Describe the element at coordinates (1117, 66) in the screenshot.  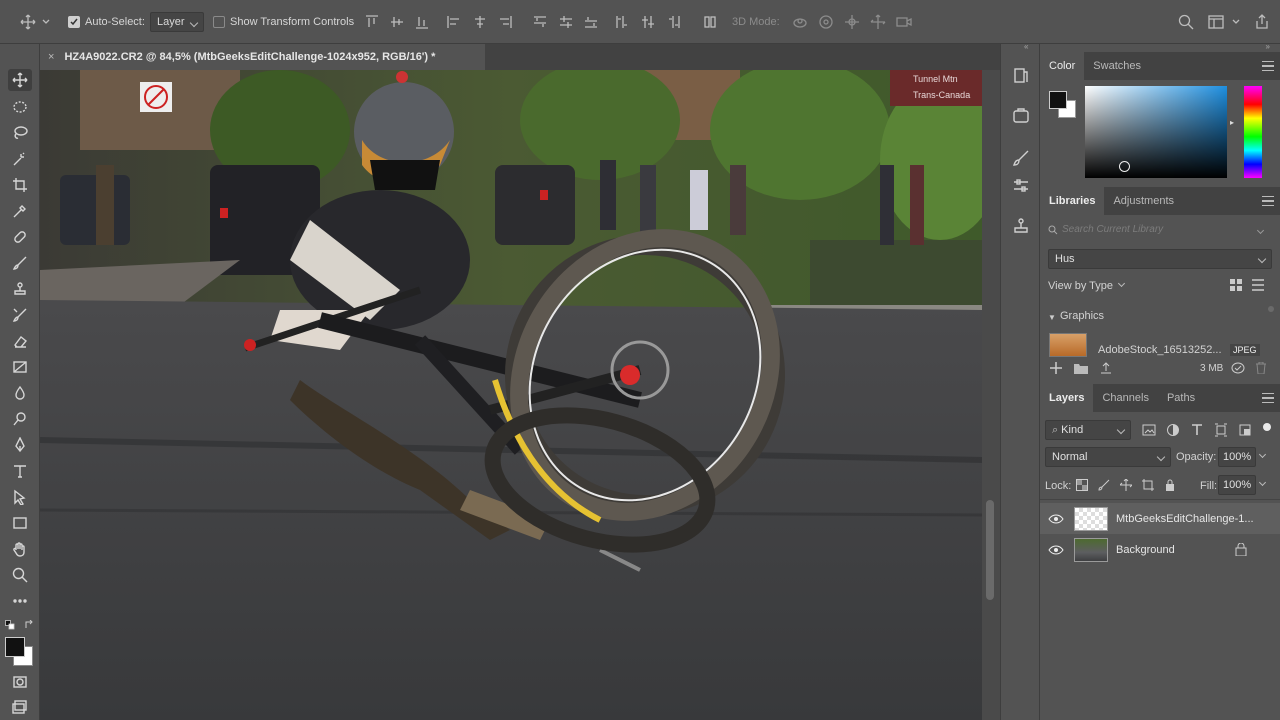
I see `tab-swatches: Swatches` at that location.